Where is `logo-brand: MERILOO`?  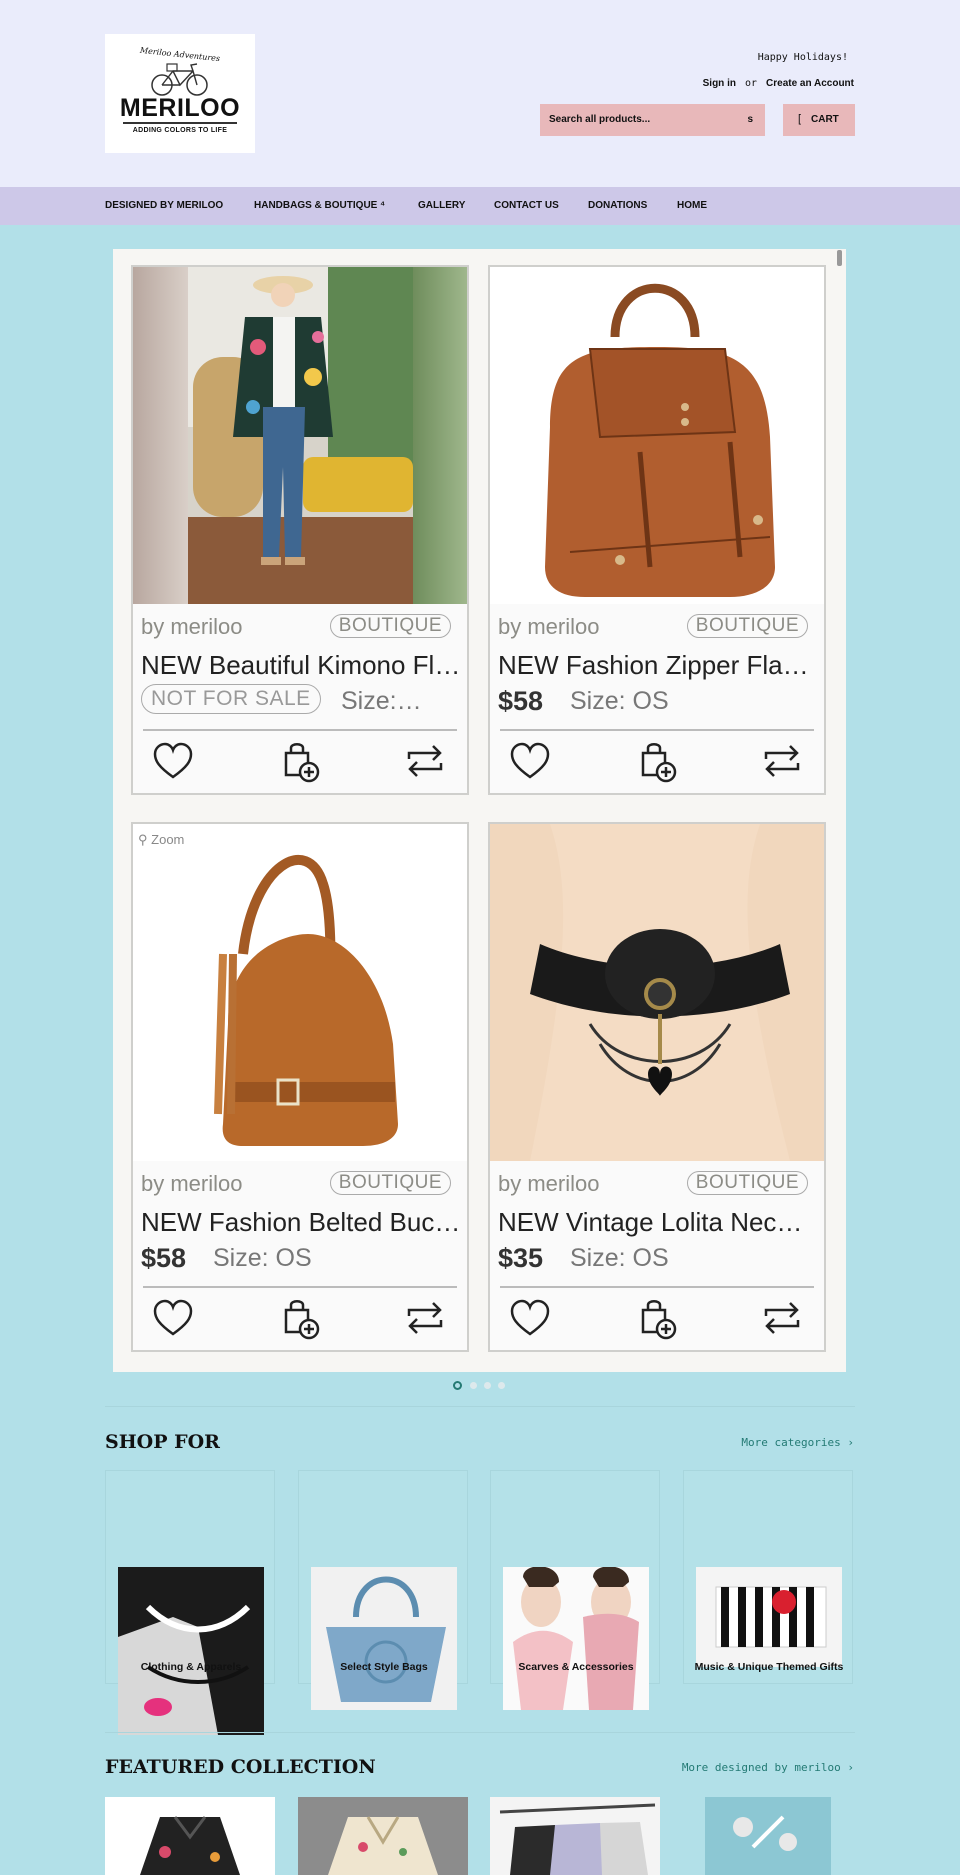 logo-brand: MERILOO is located at coordinates (180, 108).